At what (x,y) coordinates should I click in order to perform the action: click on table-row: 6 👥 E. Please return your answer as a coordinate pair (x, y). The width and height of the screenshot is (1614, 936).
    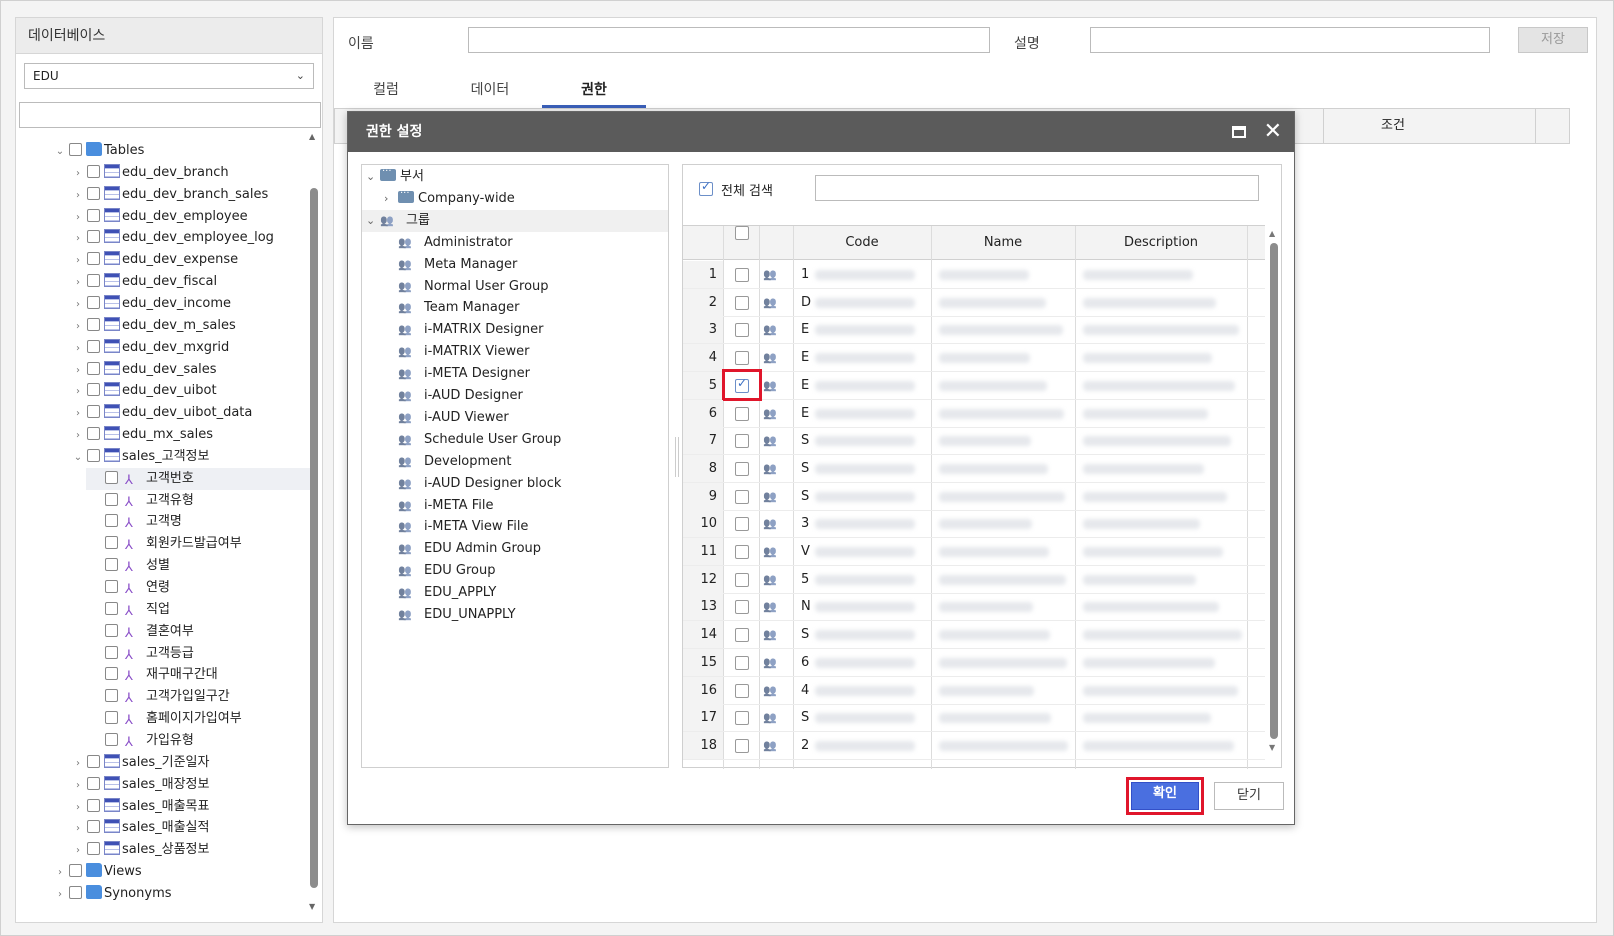
    Looking at the image, I should click on (974, 413).